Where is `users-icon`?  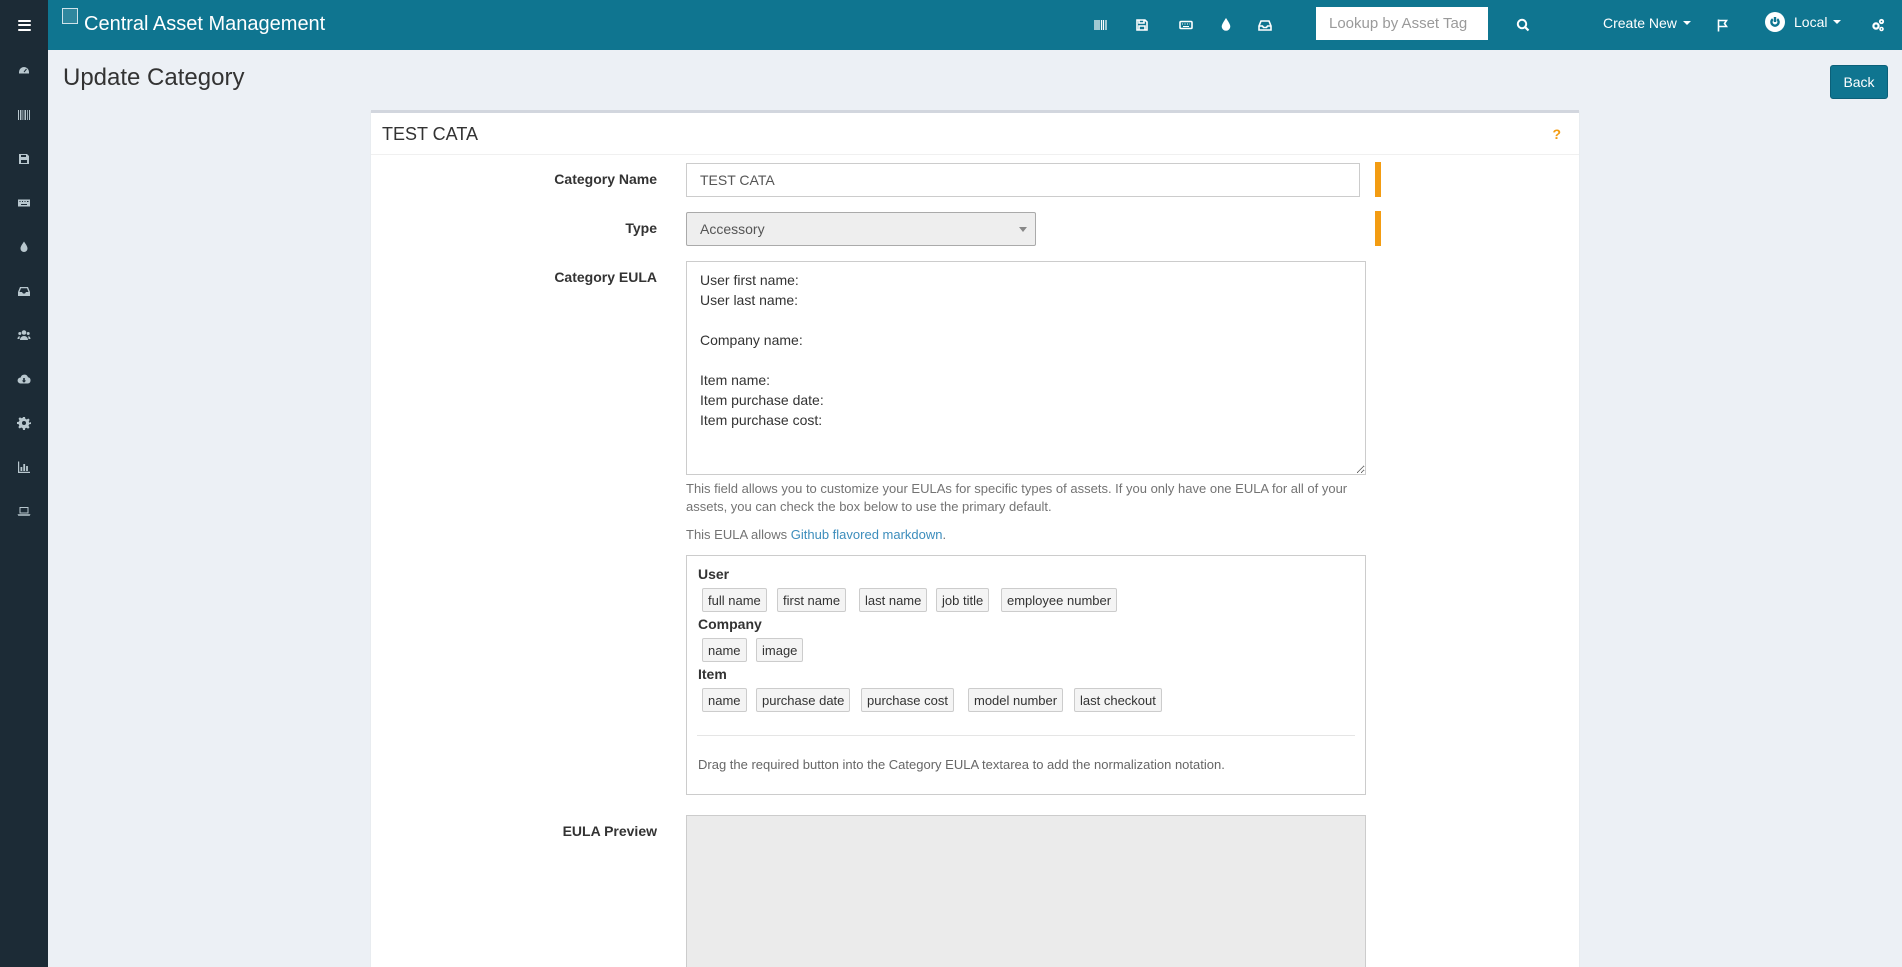 users-icon is located at coordinates (24, 335).